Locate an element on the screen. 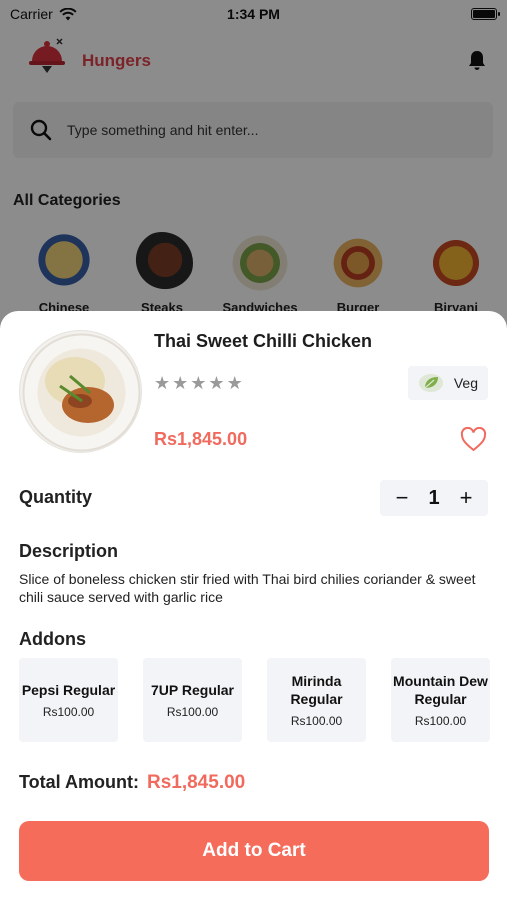  total-value: Rs1,845.00 is located at coordinates (196, 782).